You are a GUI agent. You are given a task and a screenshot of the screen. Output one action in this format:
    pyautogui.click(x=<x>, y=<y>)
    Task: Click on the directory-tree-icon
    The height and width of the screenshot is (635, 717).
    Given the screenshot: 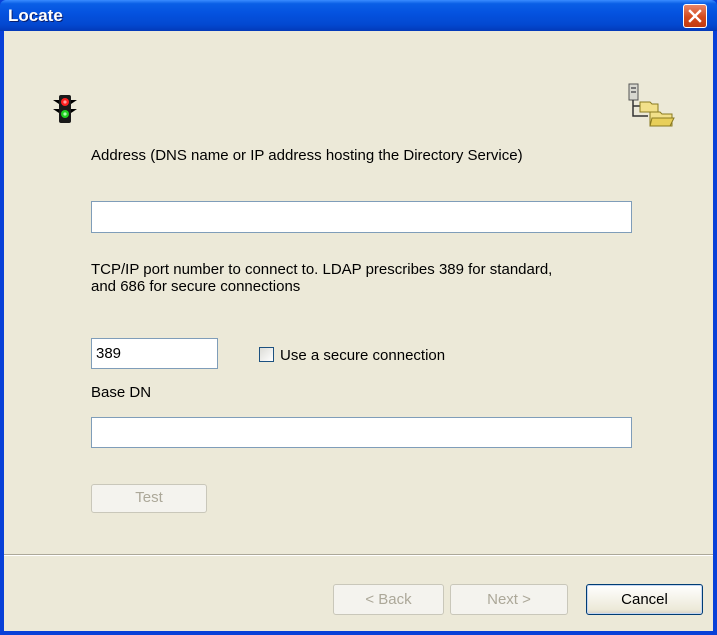 What is the action you would take?
    pyautogui.click(x=651, y=105)
    